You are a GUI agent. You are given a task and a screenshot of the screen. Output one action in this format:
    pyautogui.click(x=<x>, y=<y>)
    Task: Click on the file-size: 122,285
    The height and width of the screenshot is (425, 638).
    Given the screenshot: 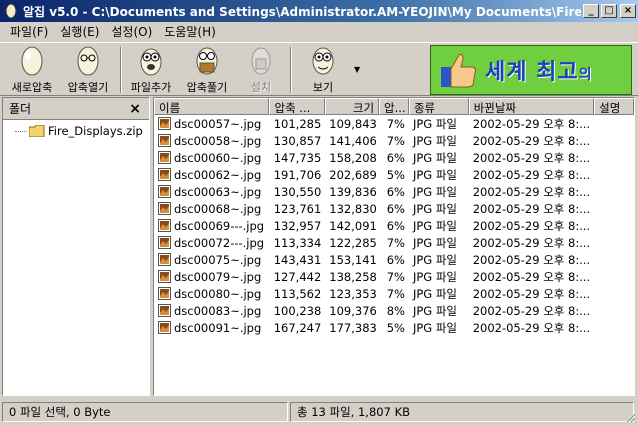 What is the action you would take?
    pyautogui.click(x=353, y=242)
    